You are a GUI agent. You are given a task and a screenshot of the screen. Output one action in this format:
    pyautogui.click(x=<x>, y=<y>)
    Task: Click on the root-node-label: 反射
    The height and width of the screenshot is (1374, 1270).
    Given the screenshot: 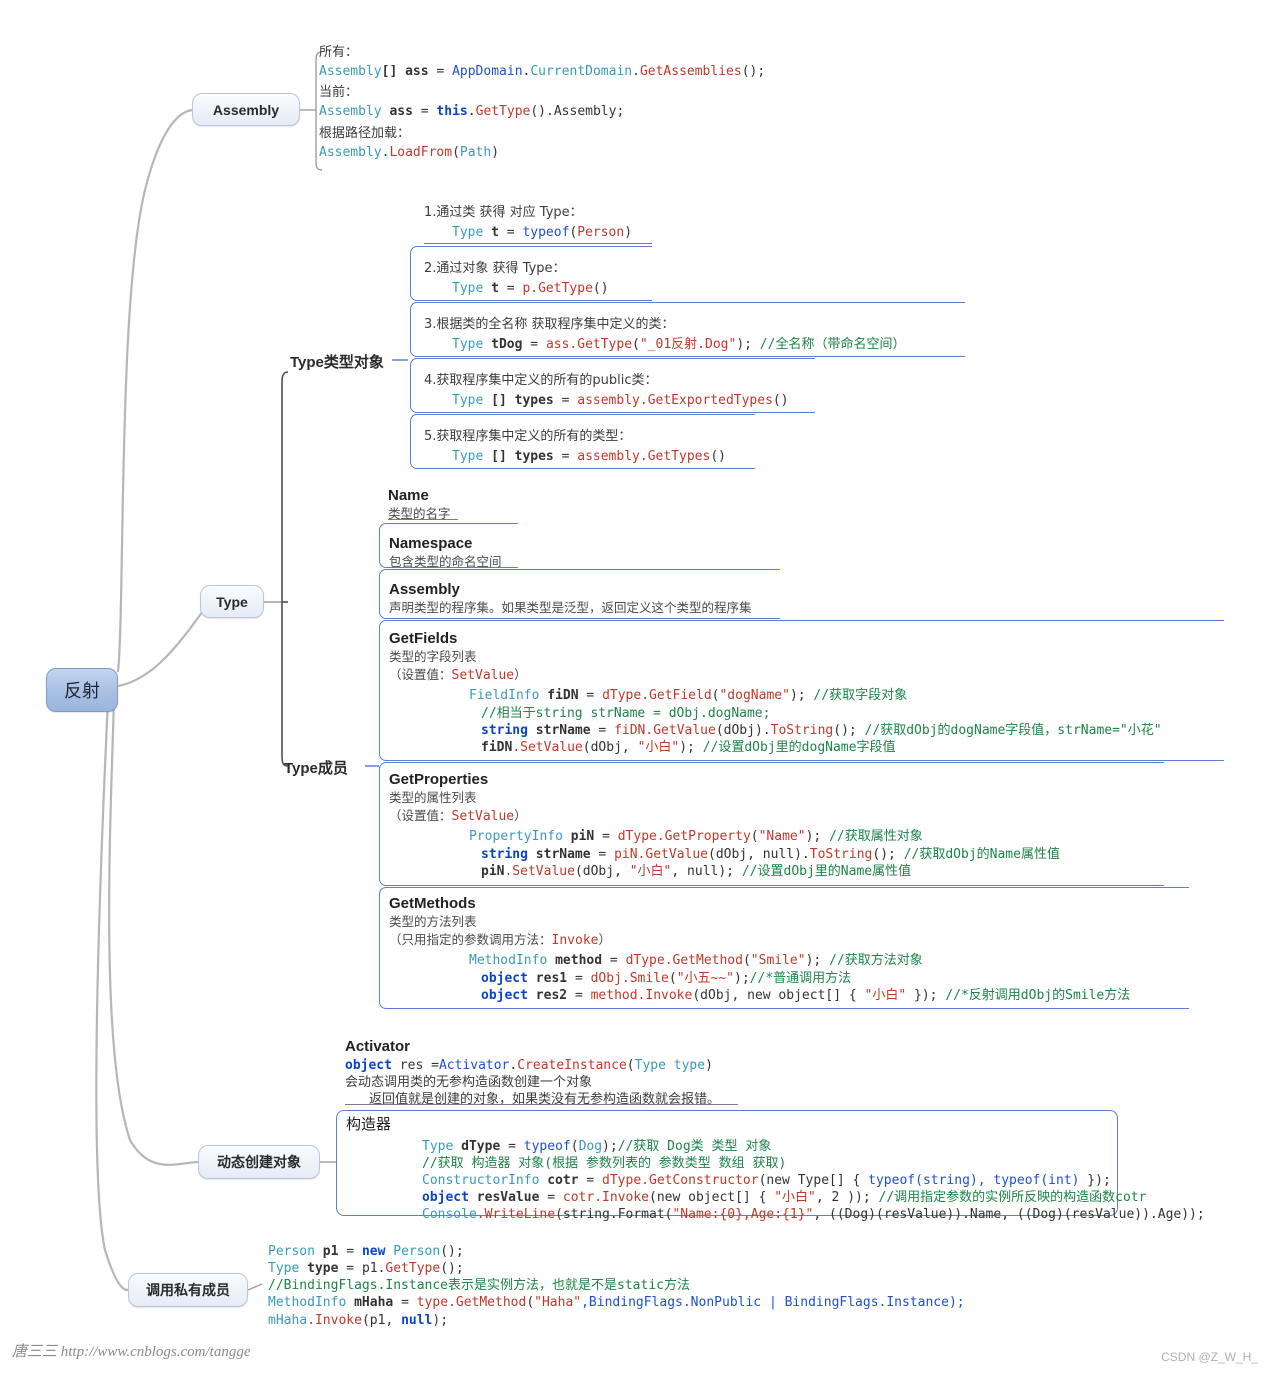 What is the action you would take?
    pyautogui.click(x=82, y=691)
    